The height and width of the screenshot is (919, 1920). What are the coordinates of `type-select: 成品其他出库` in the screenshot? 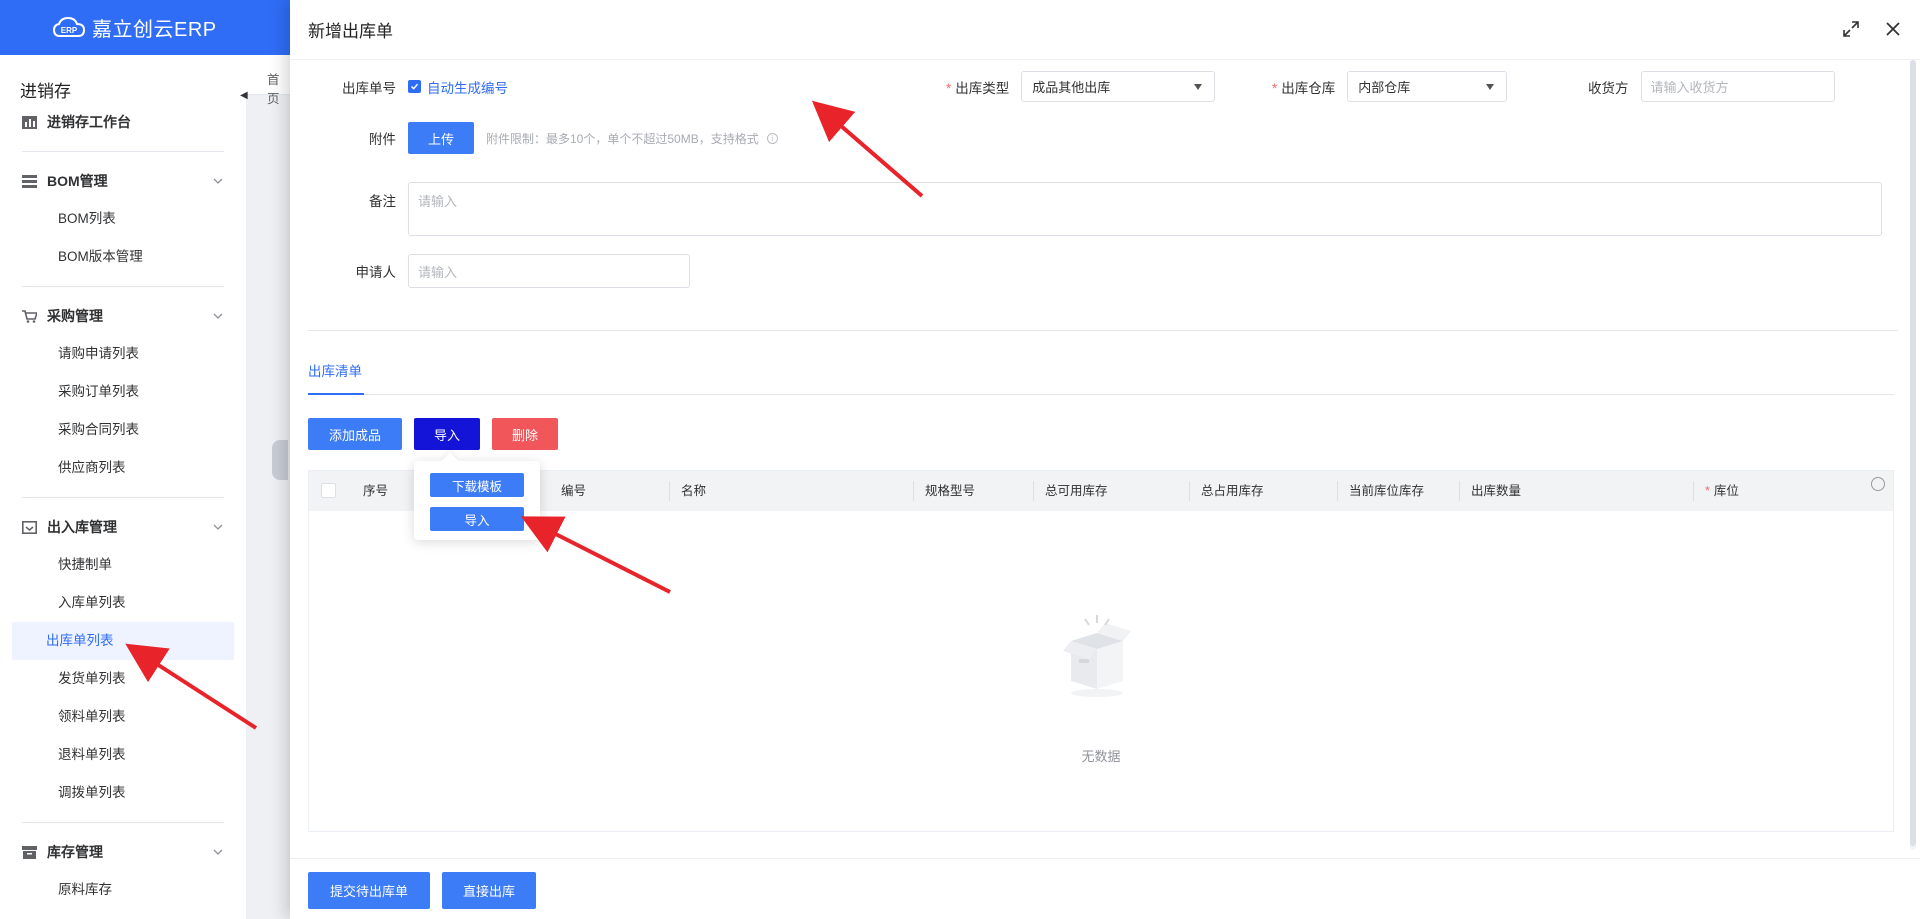 It's located at (1118, 86).